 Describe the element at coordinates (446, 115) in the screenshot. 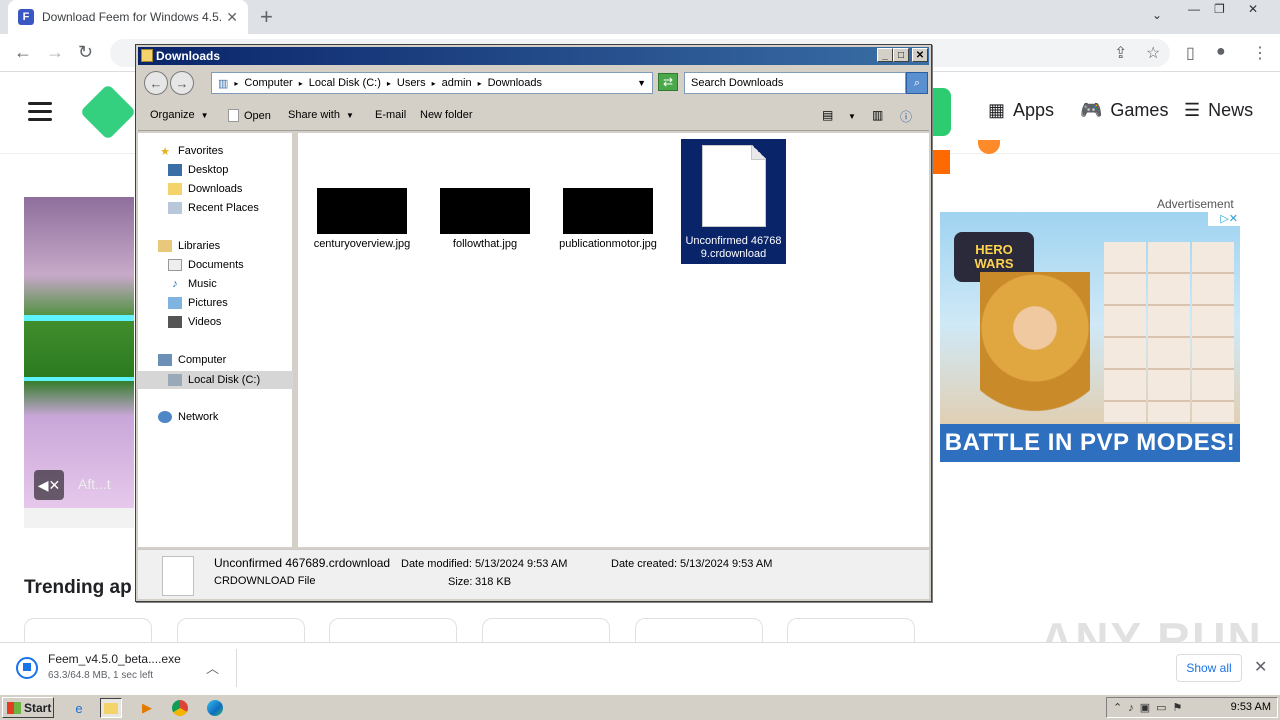

I see `new-folder-button: New folder` at that location.